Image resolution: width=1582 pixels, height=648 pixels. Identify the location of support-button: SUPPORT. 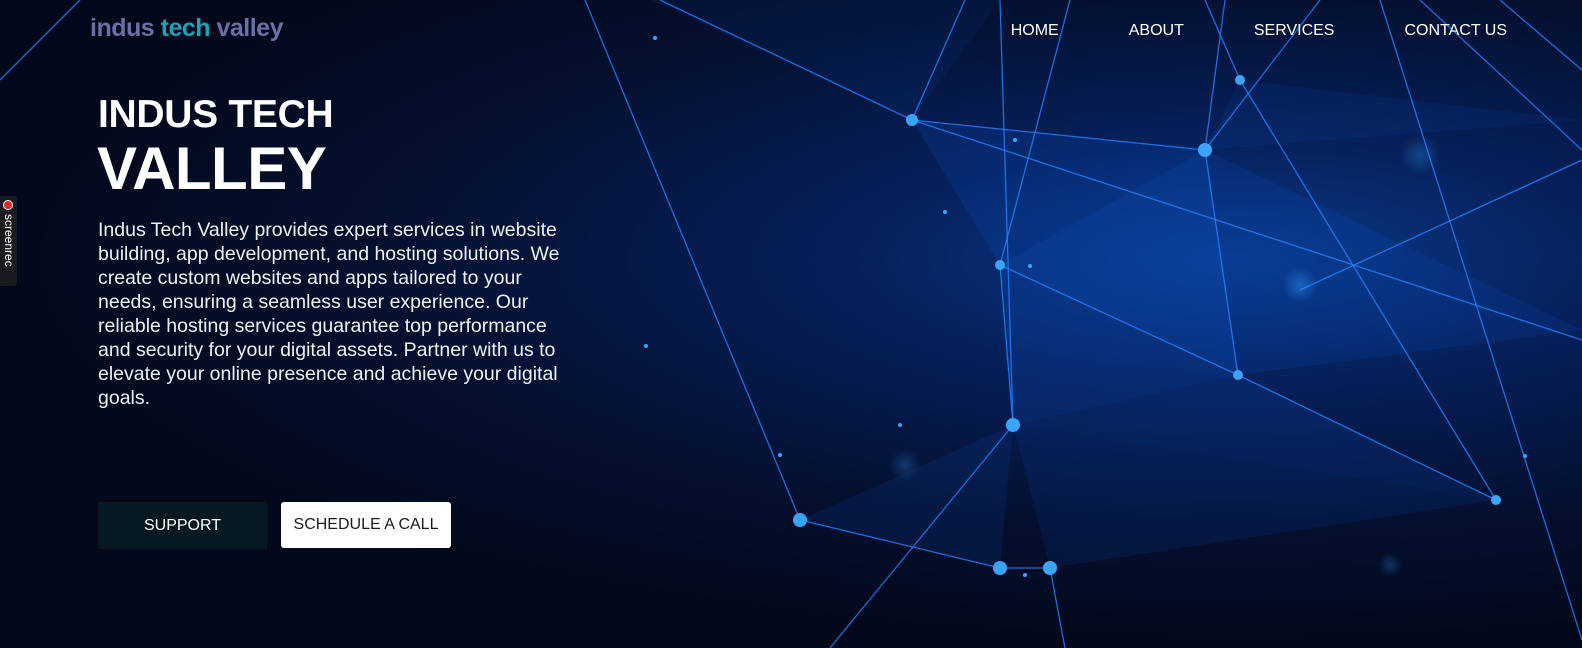
(182, 525).